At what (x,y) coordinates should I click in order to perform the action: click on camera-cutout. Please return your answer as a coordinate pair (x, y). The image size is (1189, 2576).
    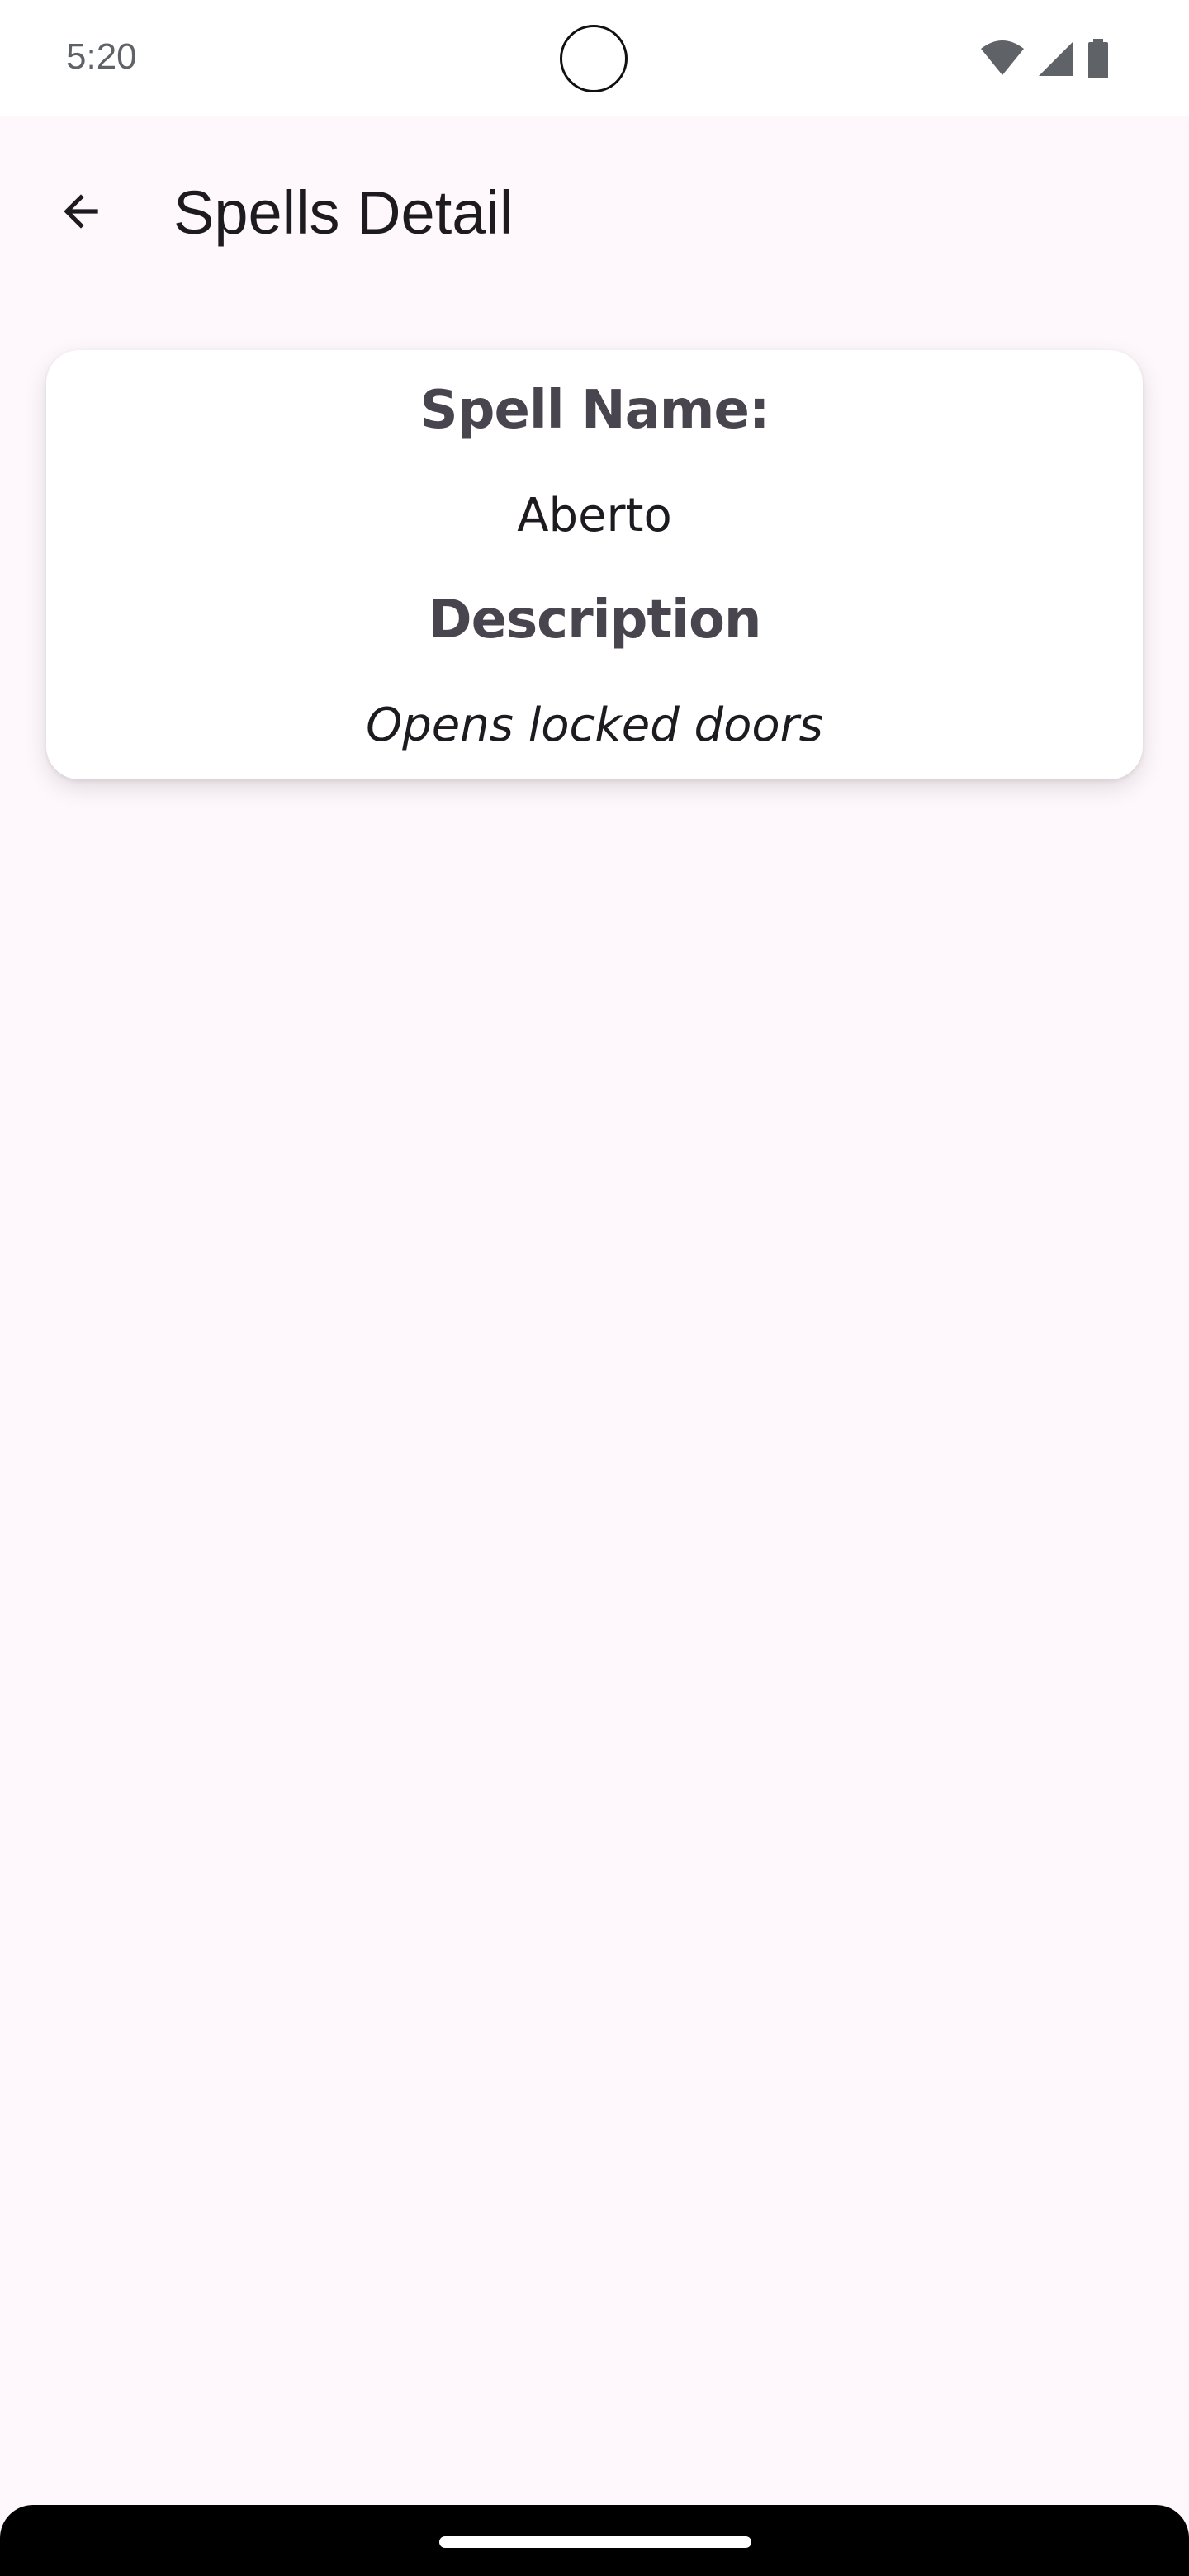
    Looking at the image, I should click on (594, 58).